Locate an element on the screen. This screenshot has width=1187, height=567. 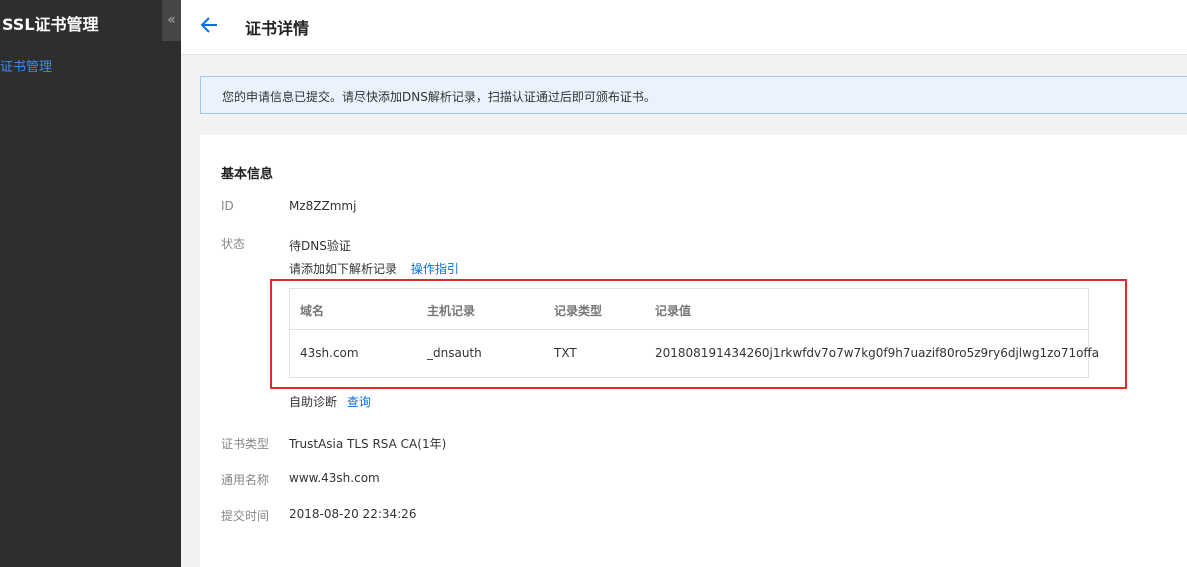
submit-time-label: 提交时间 is located at coordinates (245, 516).